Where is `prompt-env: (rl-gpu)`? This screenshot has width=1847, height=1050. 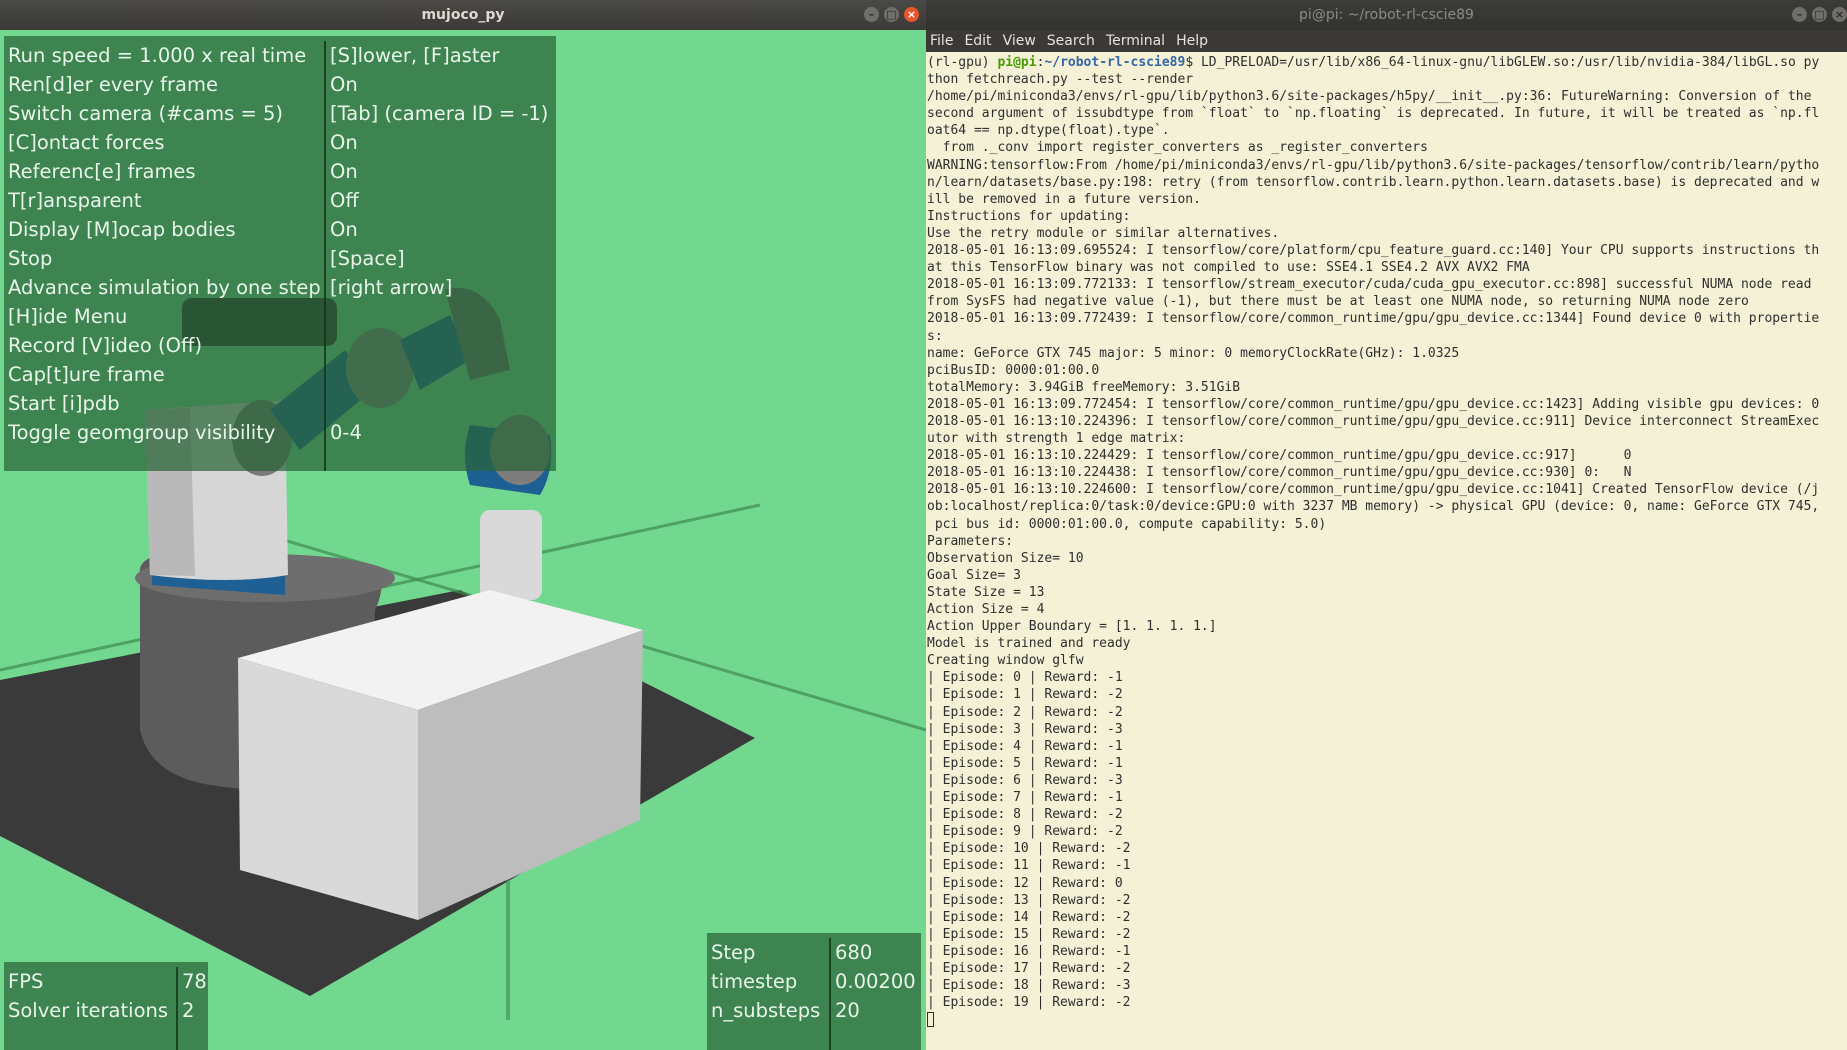 prompt-env: (rl-gpu) is located at coordinates (962, 62).